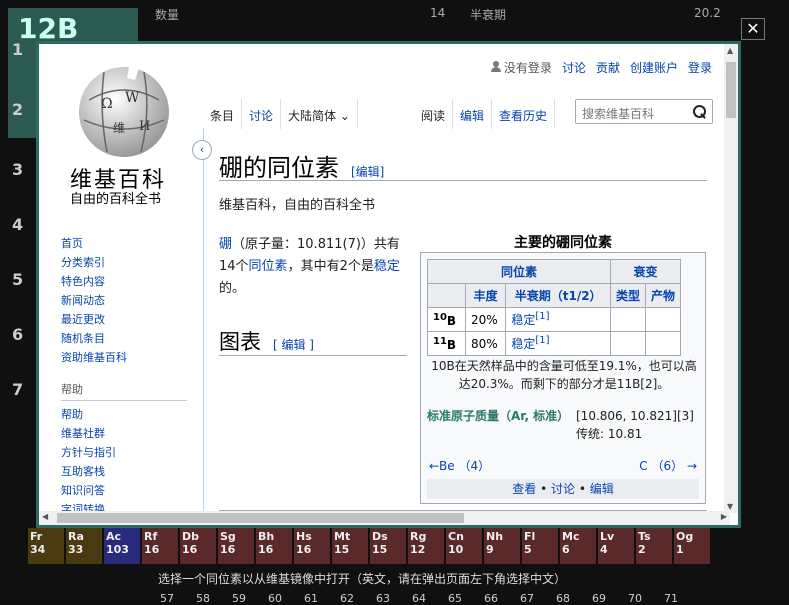 The width and height of the screenshot is (789, 605). What do you see at coordinates (383, 598) in the screenshot?
I see `lanthanide-number: 63` at bounding box center [383, 598].